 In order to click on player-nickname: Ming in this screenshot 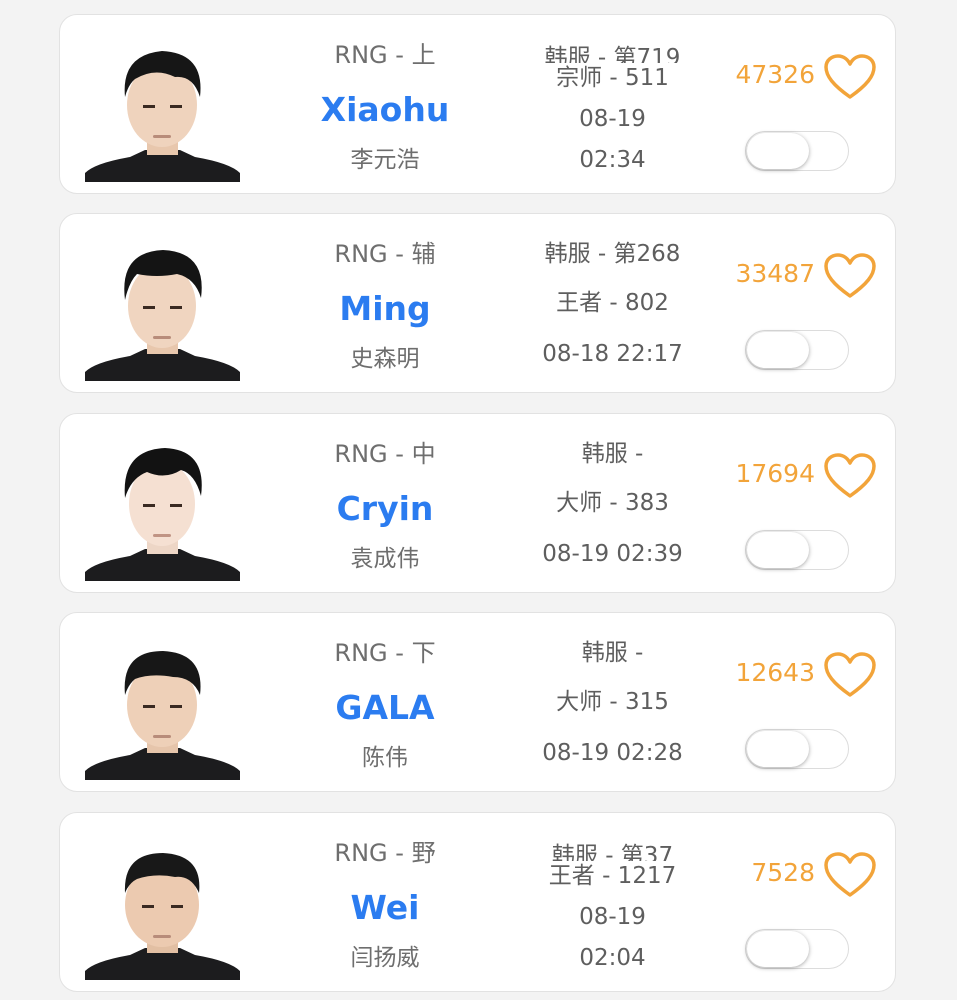, I will do `click(385, 309)`.